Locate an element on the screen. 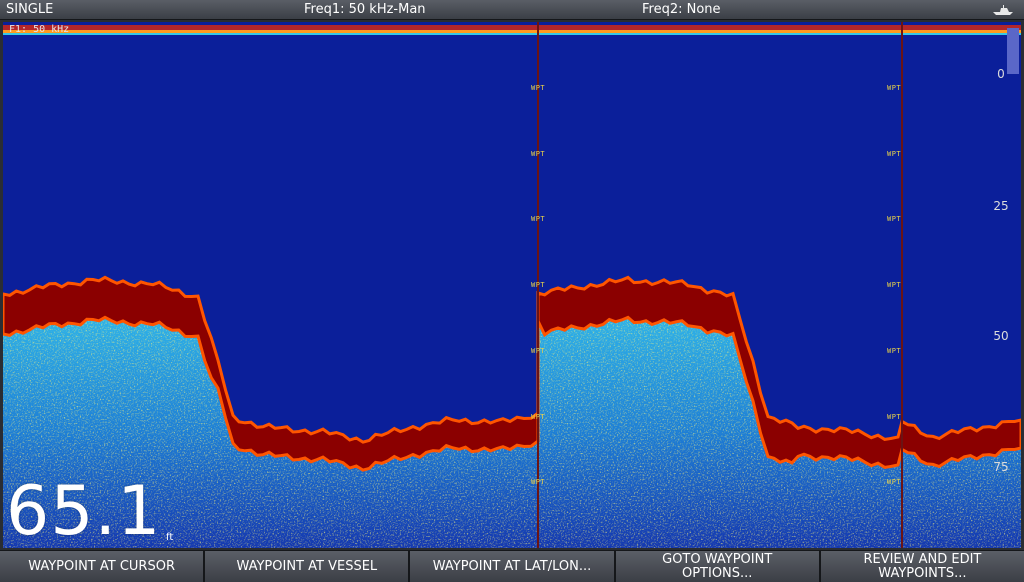 The image size is (1024, 582). freq2-label: Freq2: None is located at coordinates (681, 9).